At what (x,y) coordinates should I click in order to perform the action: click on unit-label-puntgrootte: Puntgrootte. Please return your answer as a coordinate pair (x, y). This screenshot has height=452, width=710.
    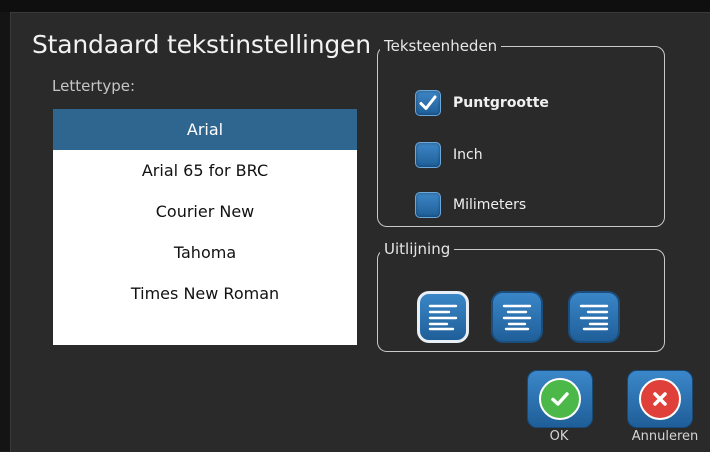
    Looking at the image, I should click on (501, 103).